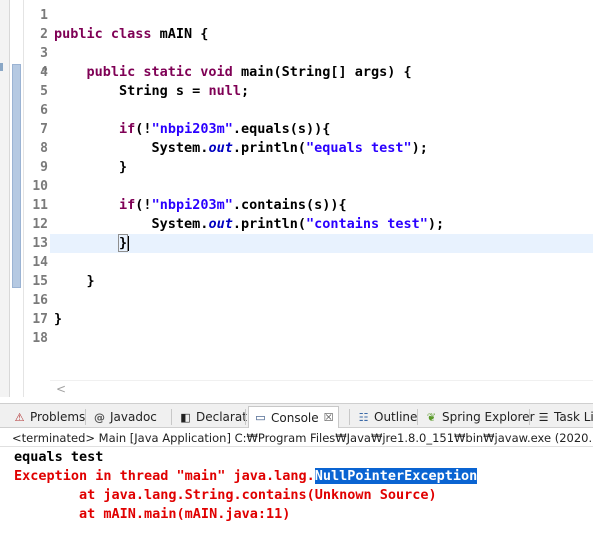  What do you see at coordinates (281, 129) in the screenshot?
I see `code-token: .equals(s)){` at bounding box center [281, 129].